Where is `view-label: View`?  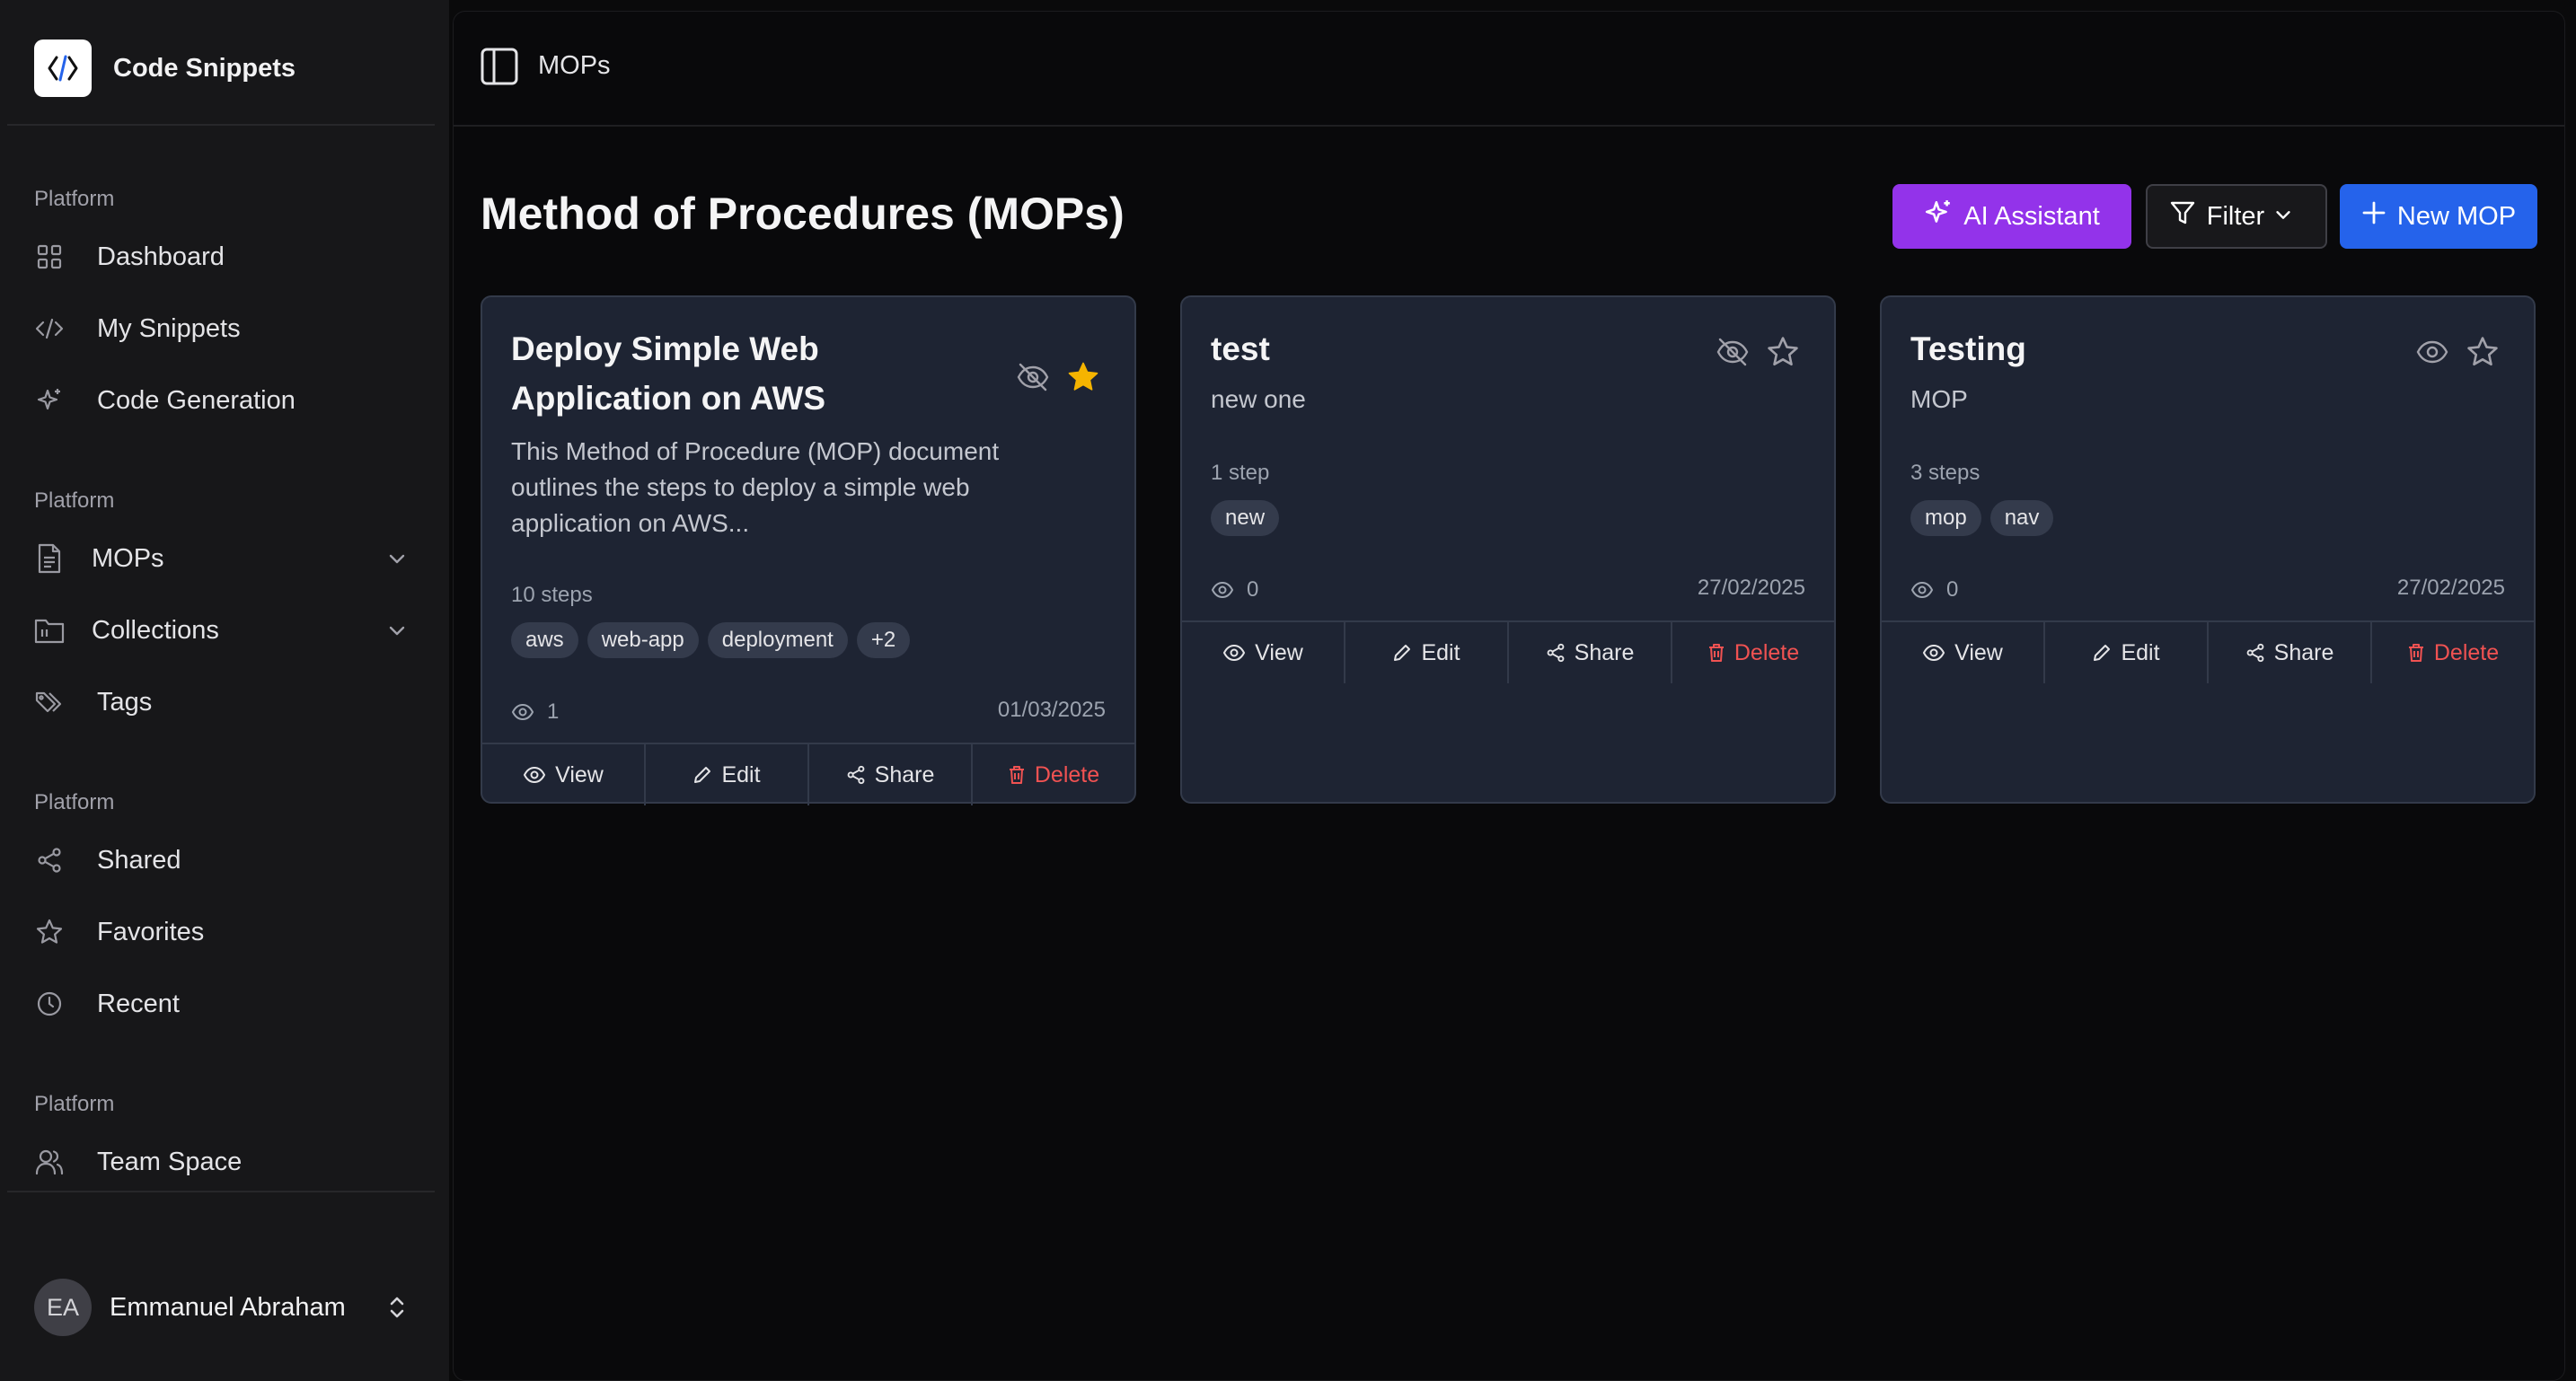
view-label: View is located at coordinates (1978, 652).